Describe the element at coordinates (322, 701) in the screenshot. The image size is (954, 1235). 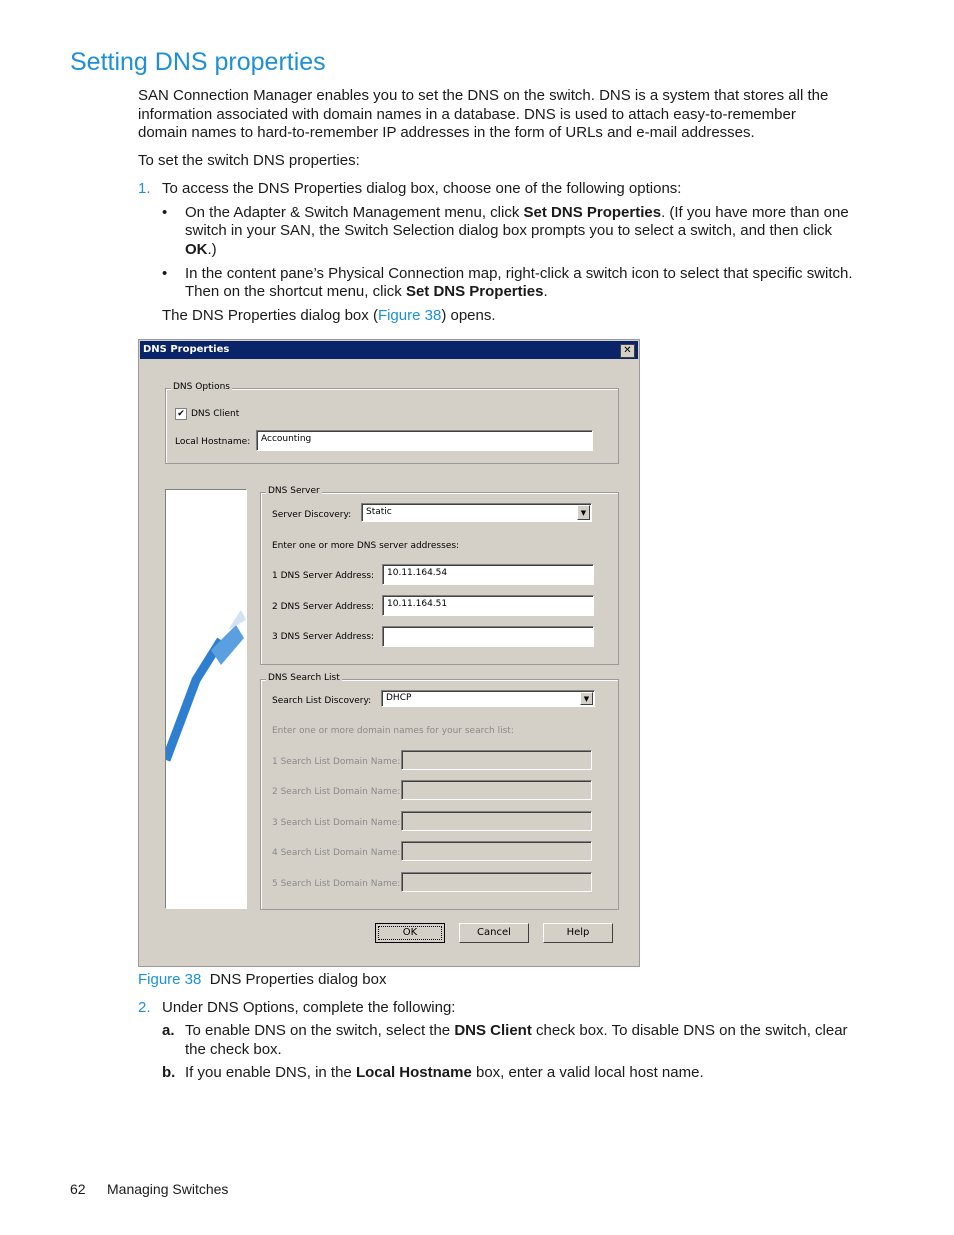
I see `search-discovery-label: Search List Discovery:` at that location.